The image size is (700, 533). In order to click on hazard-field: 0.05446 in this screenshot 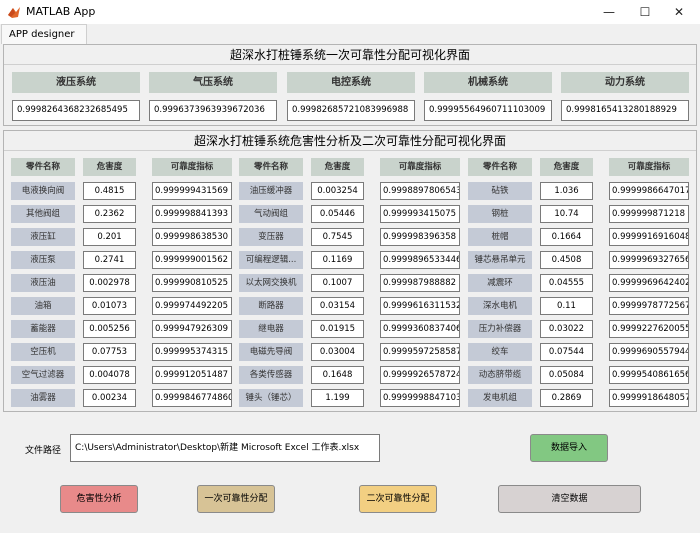, I will do `click(337, 214)`.